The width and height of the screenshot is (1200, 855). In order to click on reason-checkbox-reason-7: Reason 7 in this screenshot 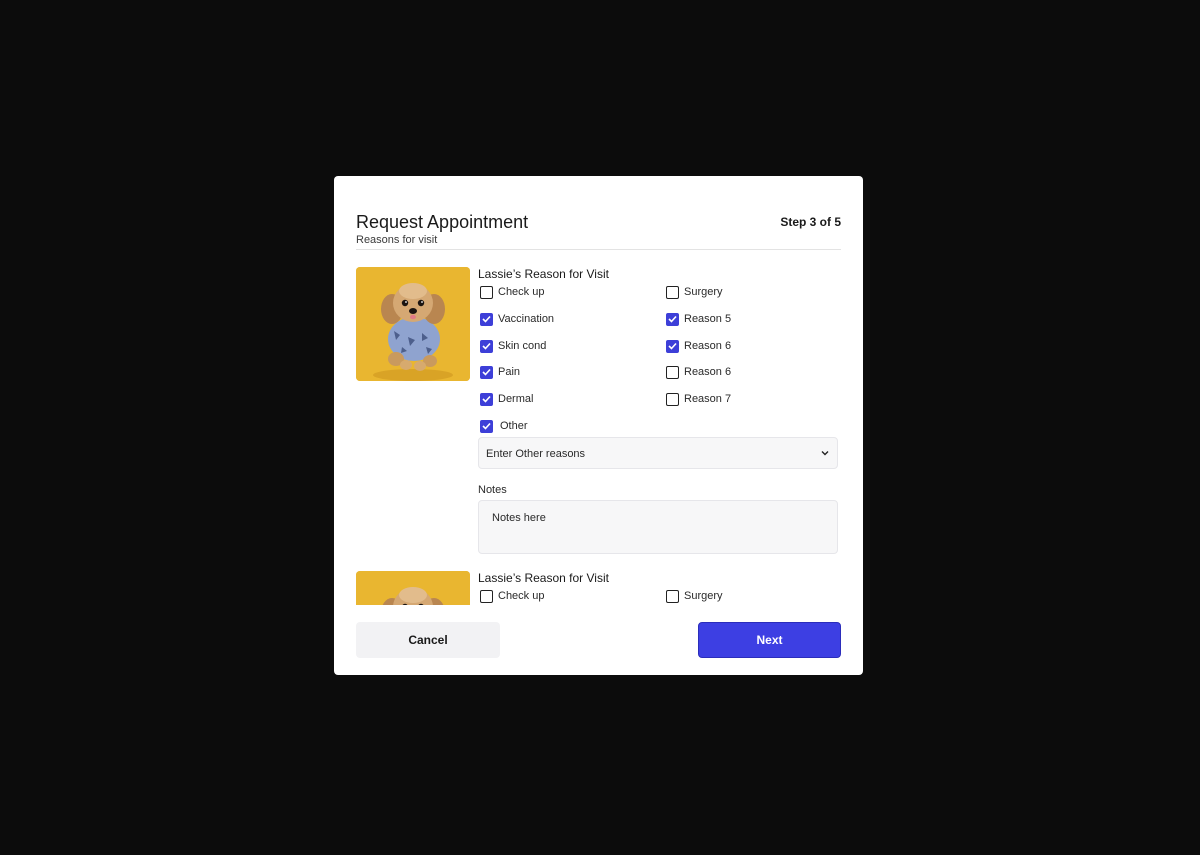, I will do `click(698, 399)`.